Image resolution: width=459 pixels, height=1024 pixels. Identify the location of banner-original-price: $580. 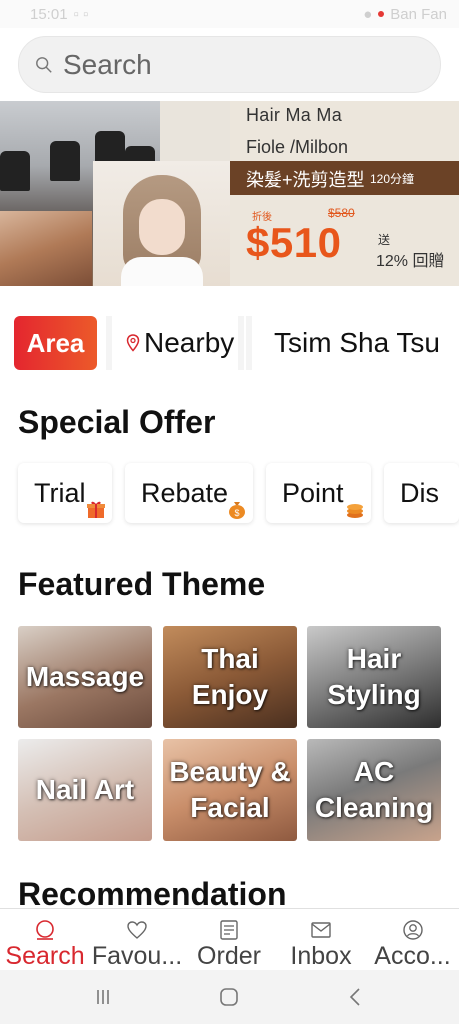
(341, 213).